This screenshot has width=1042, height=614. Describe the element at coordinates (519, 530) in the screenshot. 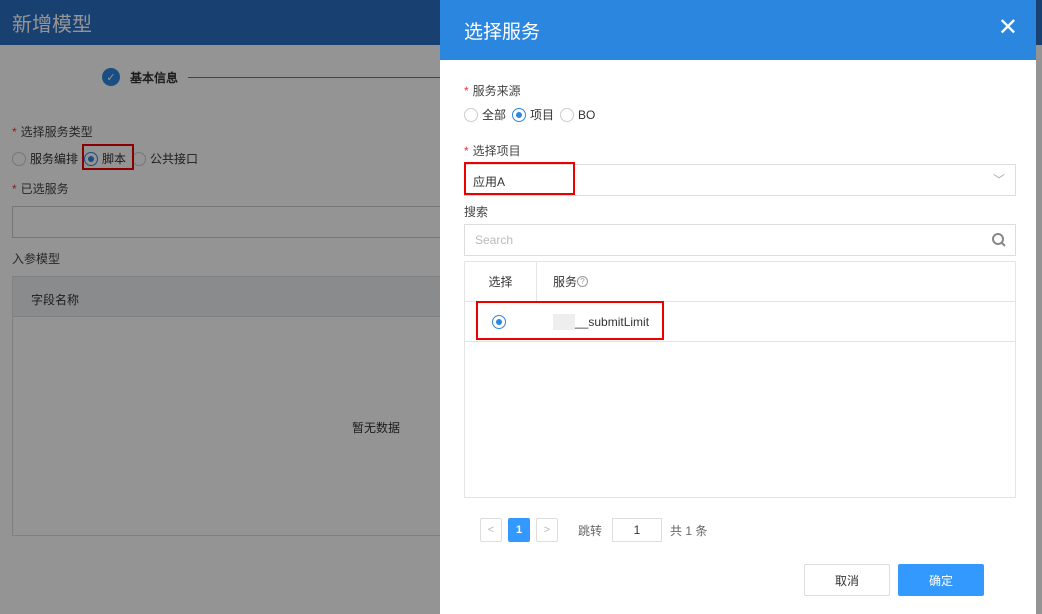

I see `page-1-button: 1` at that location.